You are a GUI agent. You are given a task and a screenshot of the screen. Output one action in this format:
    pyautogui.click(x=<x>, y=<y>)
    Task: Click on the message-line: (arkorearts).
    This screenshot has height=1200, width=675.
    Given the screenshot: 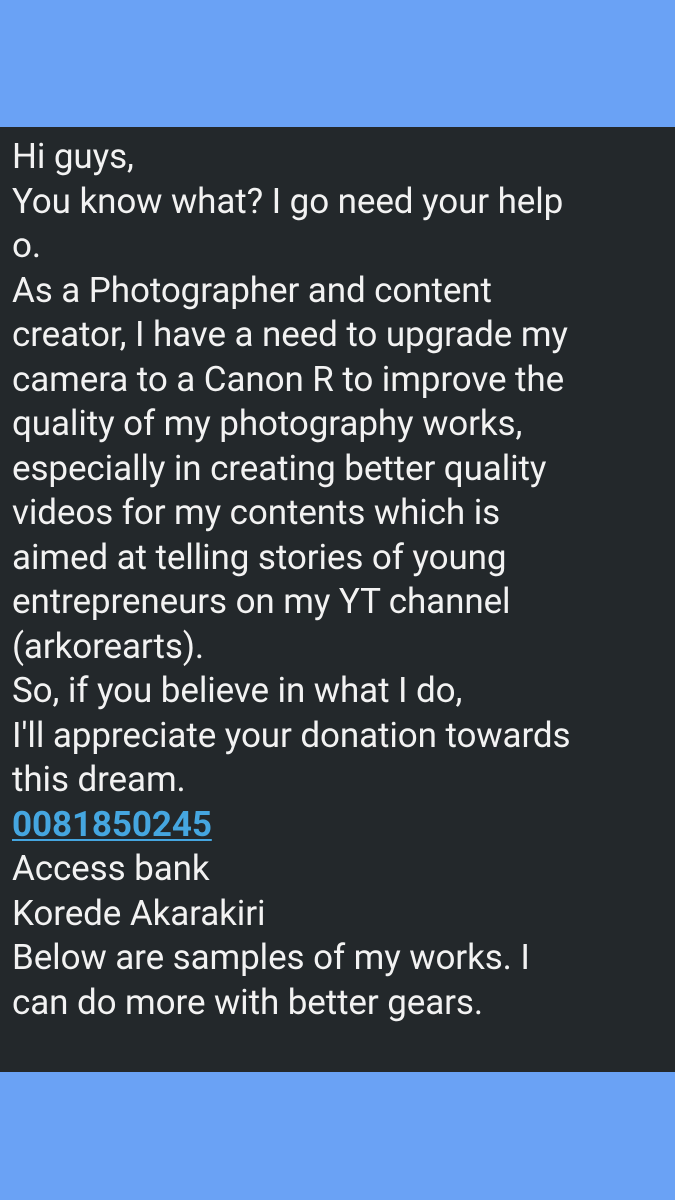 What is the action you would take?
    pyautogui.click(x=108, y=646)
    